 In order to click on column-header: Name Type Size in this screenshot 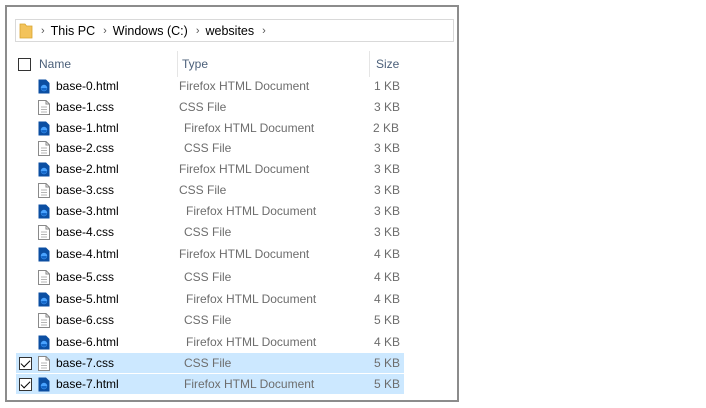, I will do `click(207, 64)`.